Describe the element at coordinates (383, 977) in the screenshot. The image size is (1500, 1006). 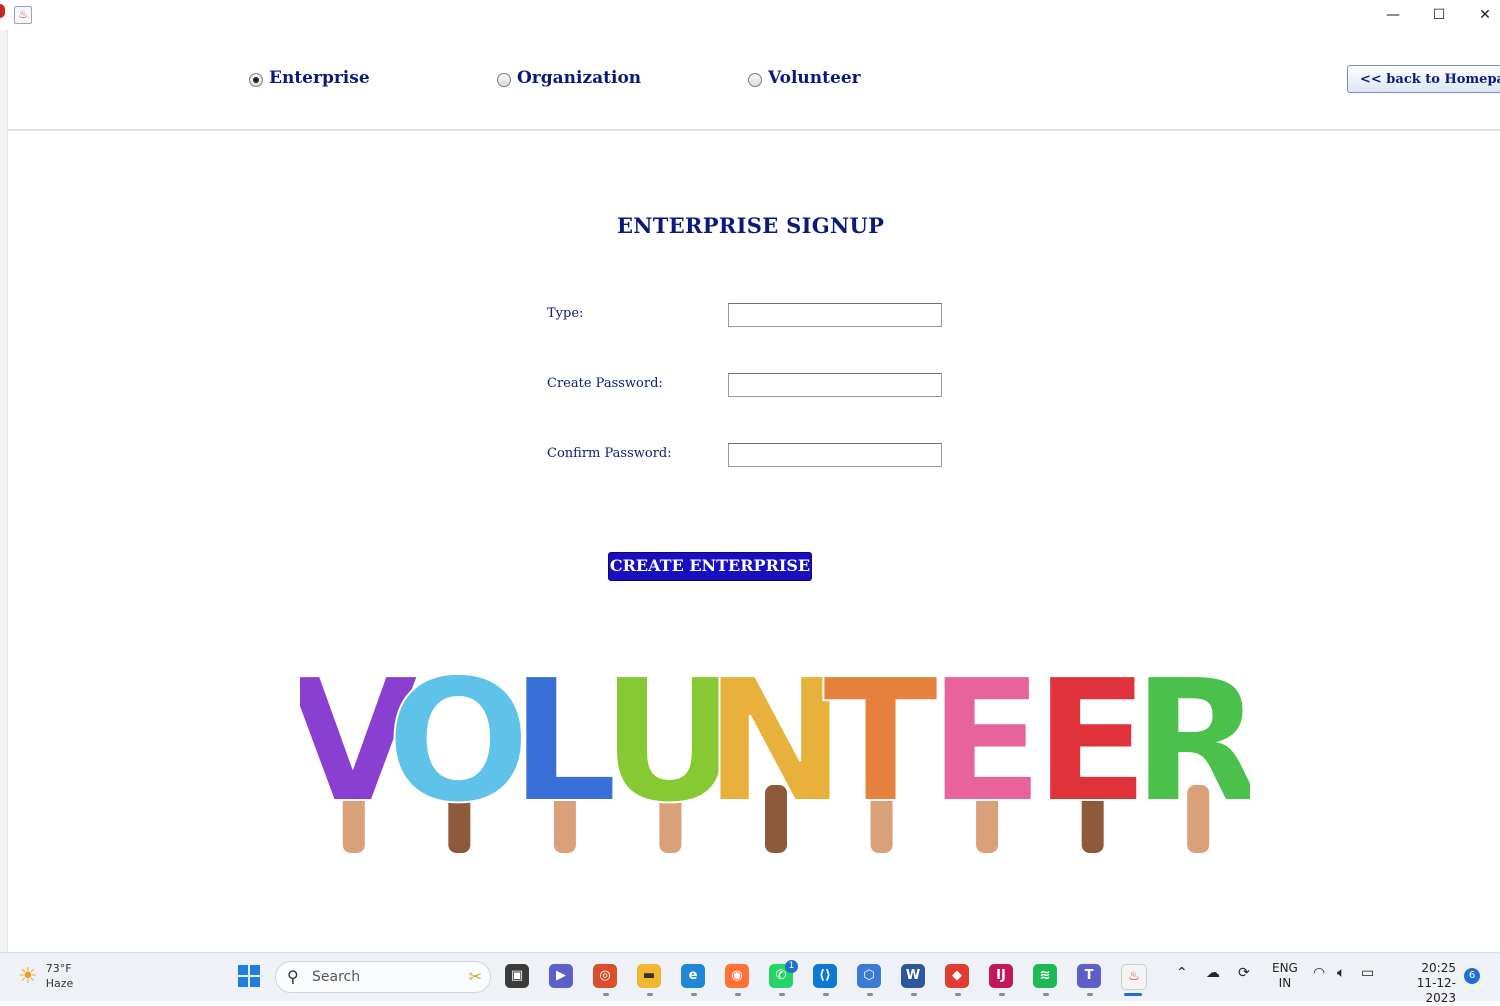
I see `taskbar-search-box: ⚲ Search ✂` at that location.